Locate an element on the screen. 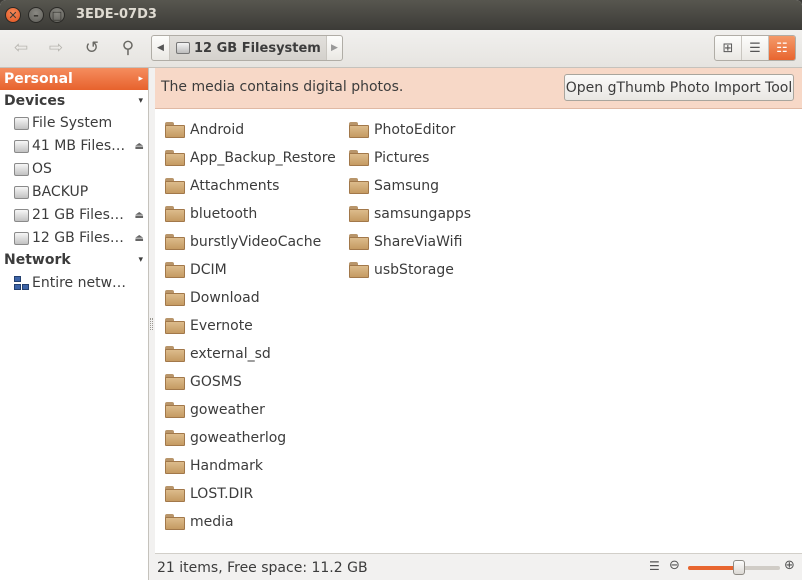  folder-label: Handmark is located at coordinates (226, 466).